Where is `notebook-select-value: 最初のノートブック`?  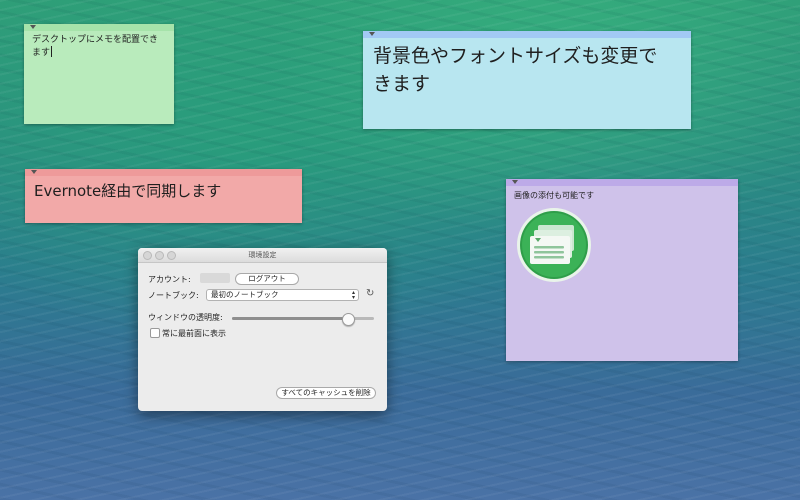
notebook-select-value: 最初のノートブック is located at coordinates (245, 294).